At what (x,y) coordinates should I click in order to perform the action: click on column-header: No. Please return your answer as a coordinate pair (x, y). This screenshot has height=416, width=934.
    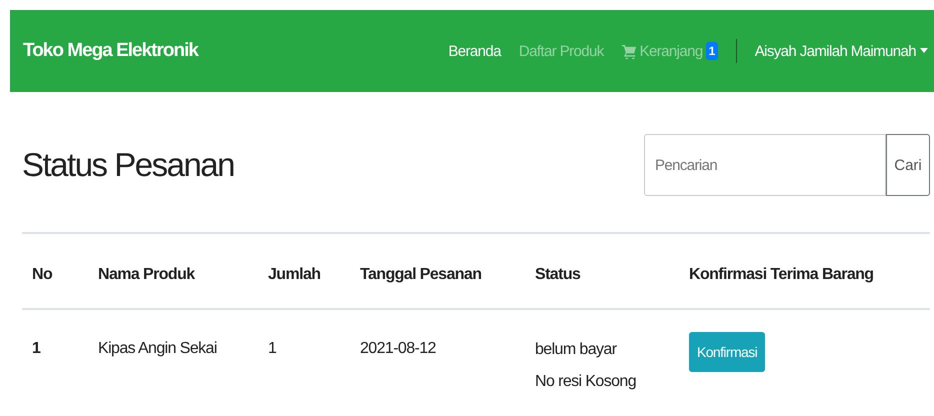
    Looking at the image, I should click on (55, 271).